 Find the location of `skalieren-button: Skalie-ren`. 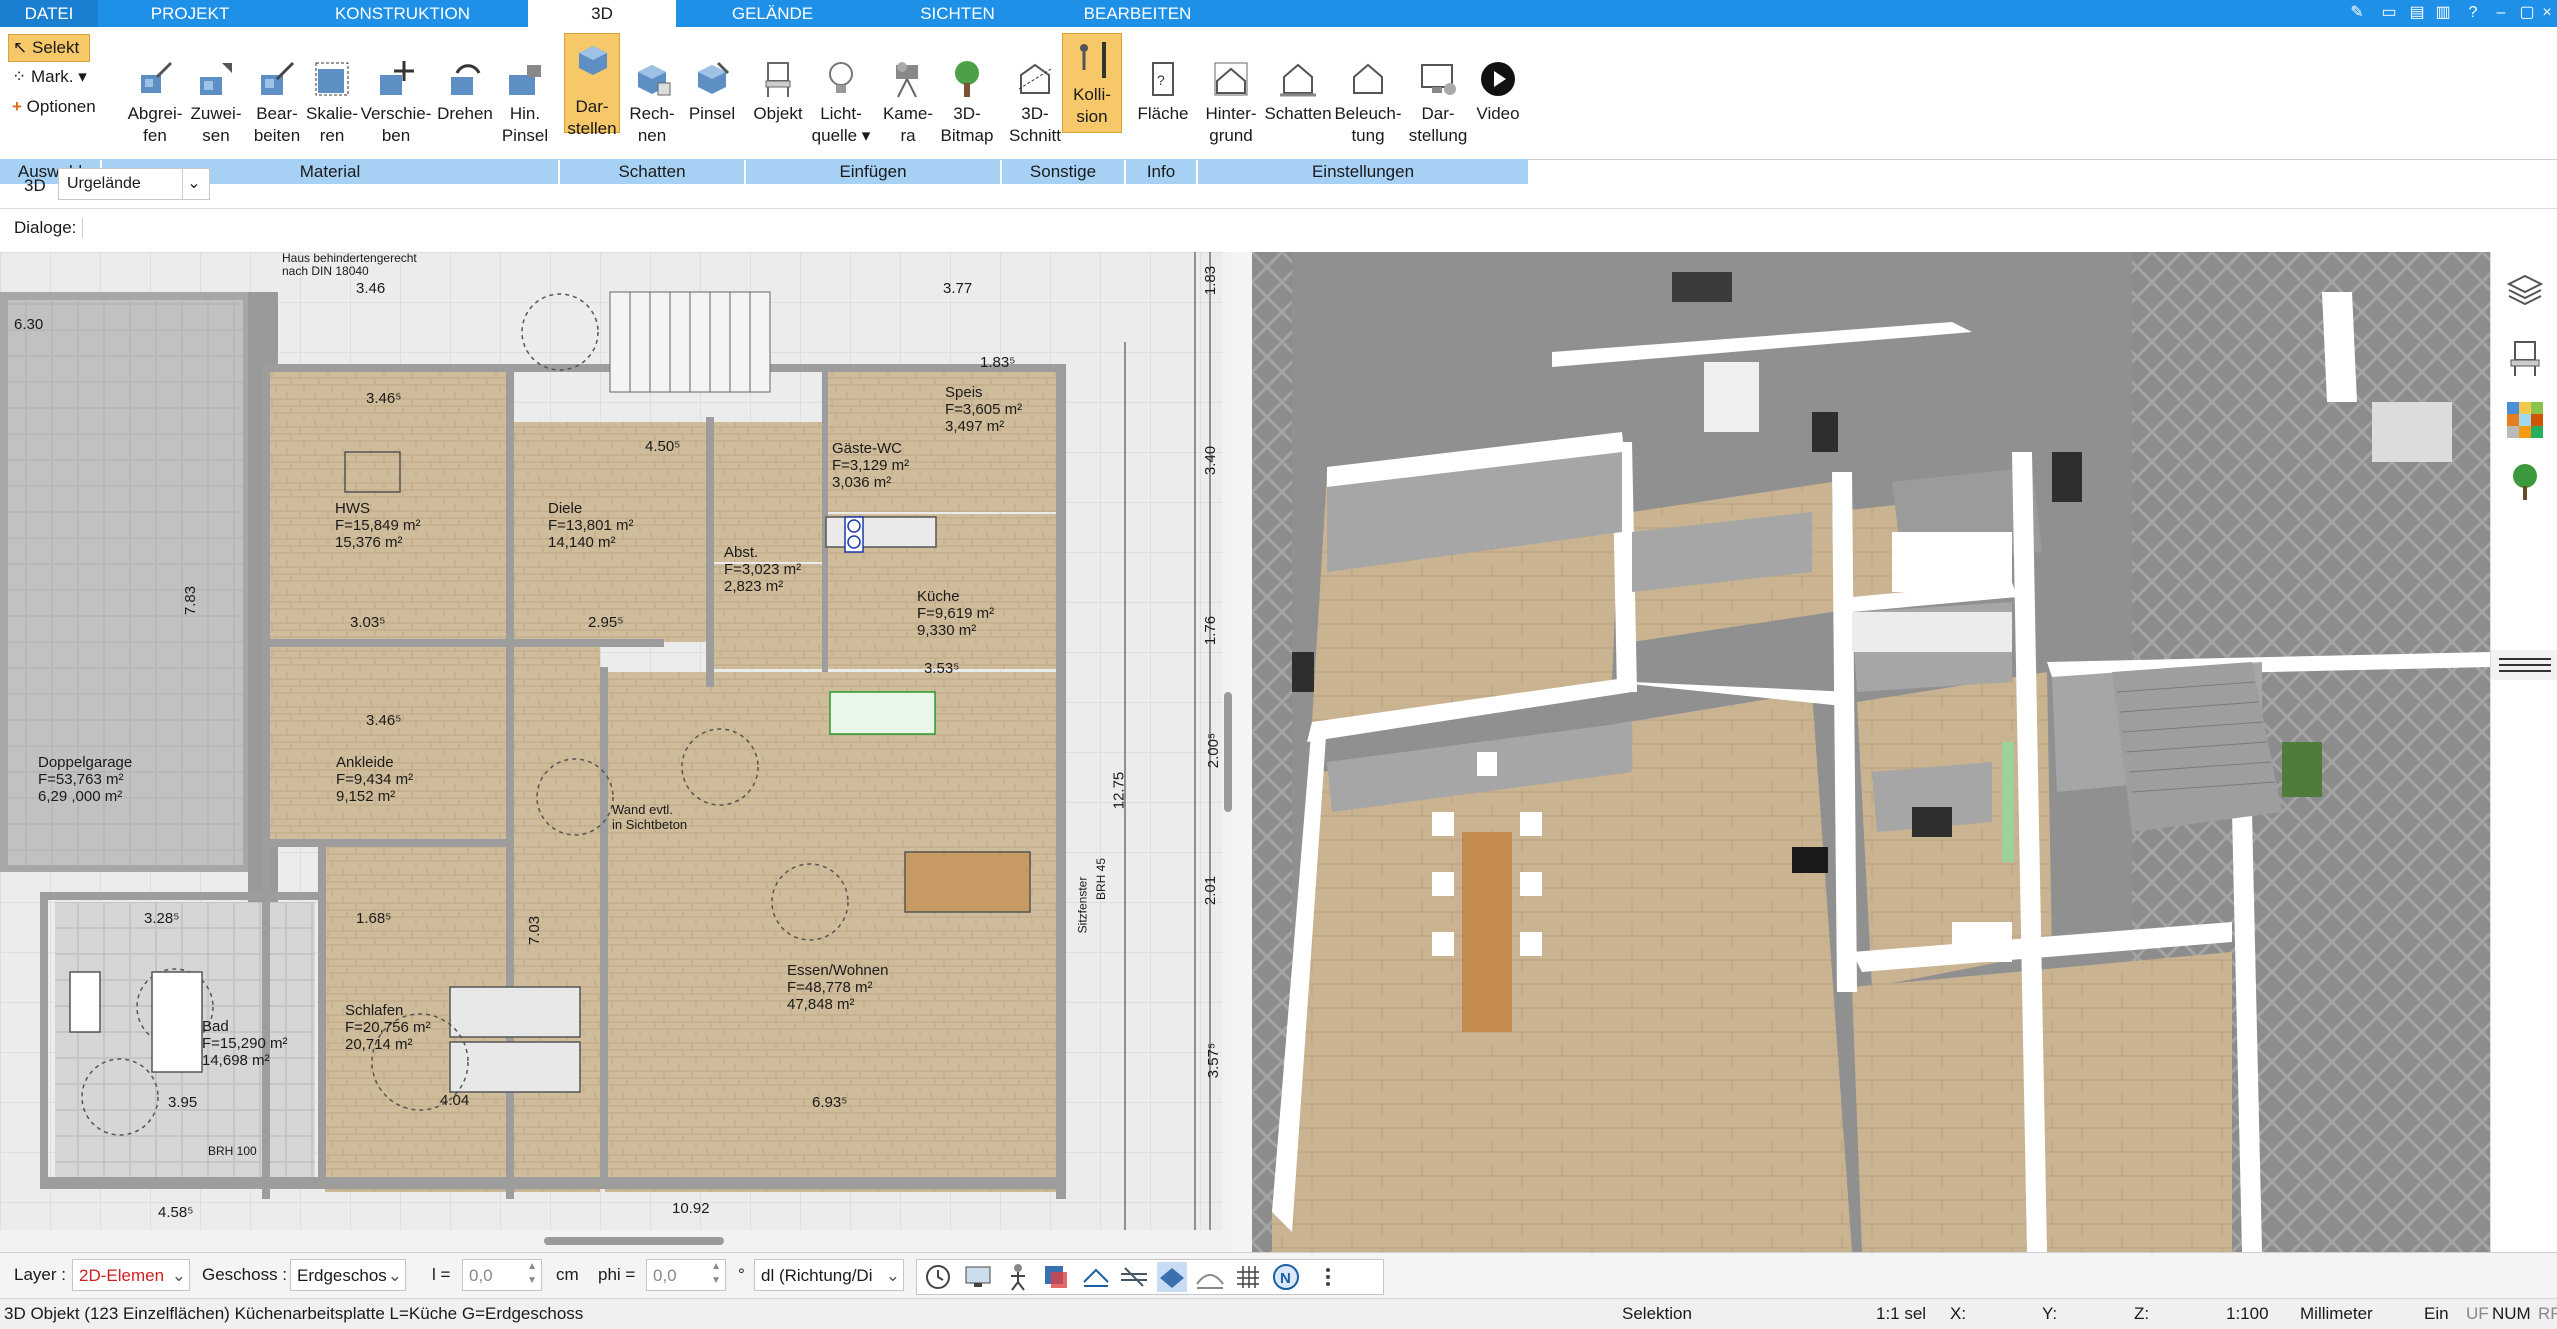

skalieren-button: Skalie-ren is located at coordinates (332, 103).